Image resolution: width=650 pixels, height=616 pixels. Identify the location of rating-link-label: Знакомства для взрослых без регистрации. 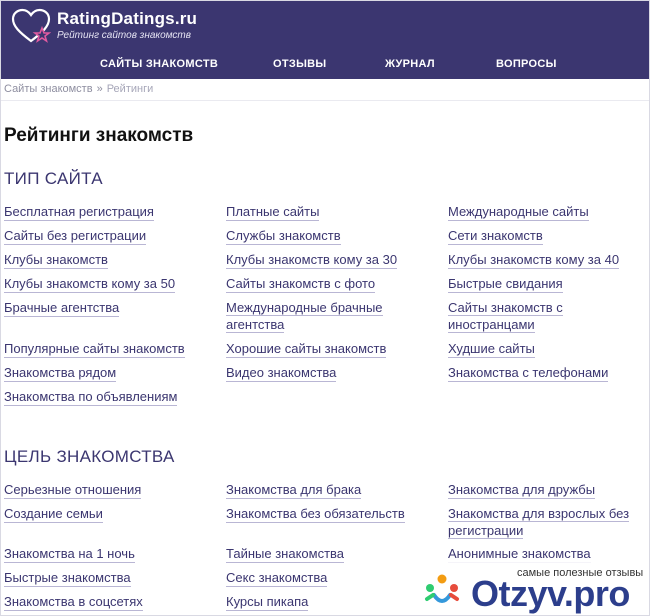
(539, 522).